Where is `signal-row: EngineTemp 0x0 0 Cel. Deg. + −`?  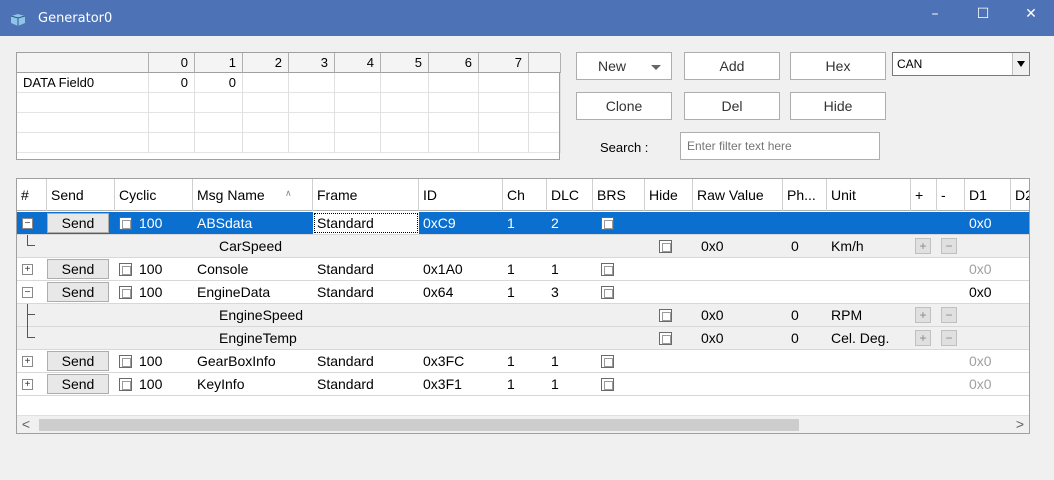 signal-row: EngineTemp 0x0 0 Cel. Deg. + − is located at coordinates (523, 338).